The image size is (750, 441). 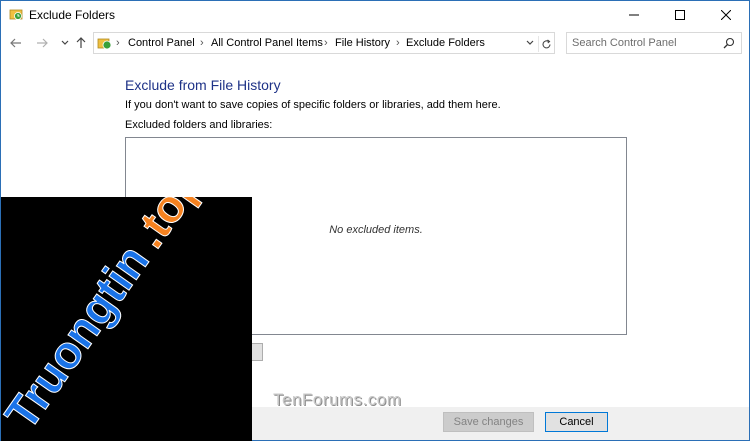 I want to click on save-changes-button: Save changes, so click(x=488, y=422).